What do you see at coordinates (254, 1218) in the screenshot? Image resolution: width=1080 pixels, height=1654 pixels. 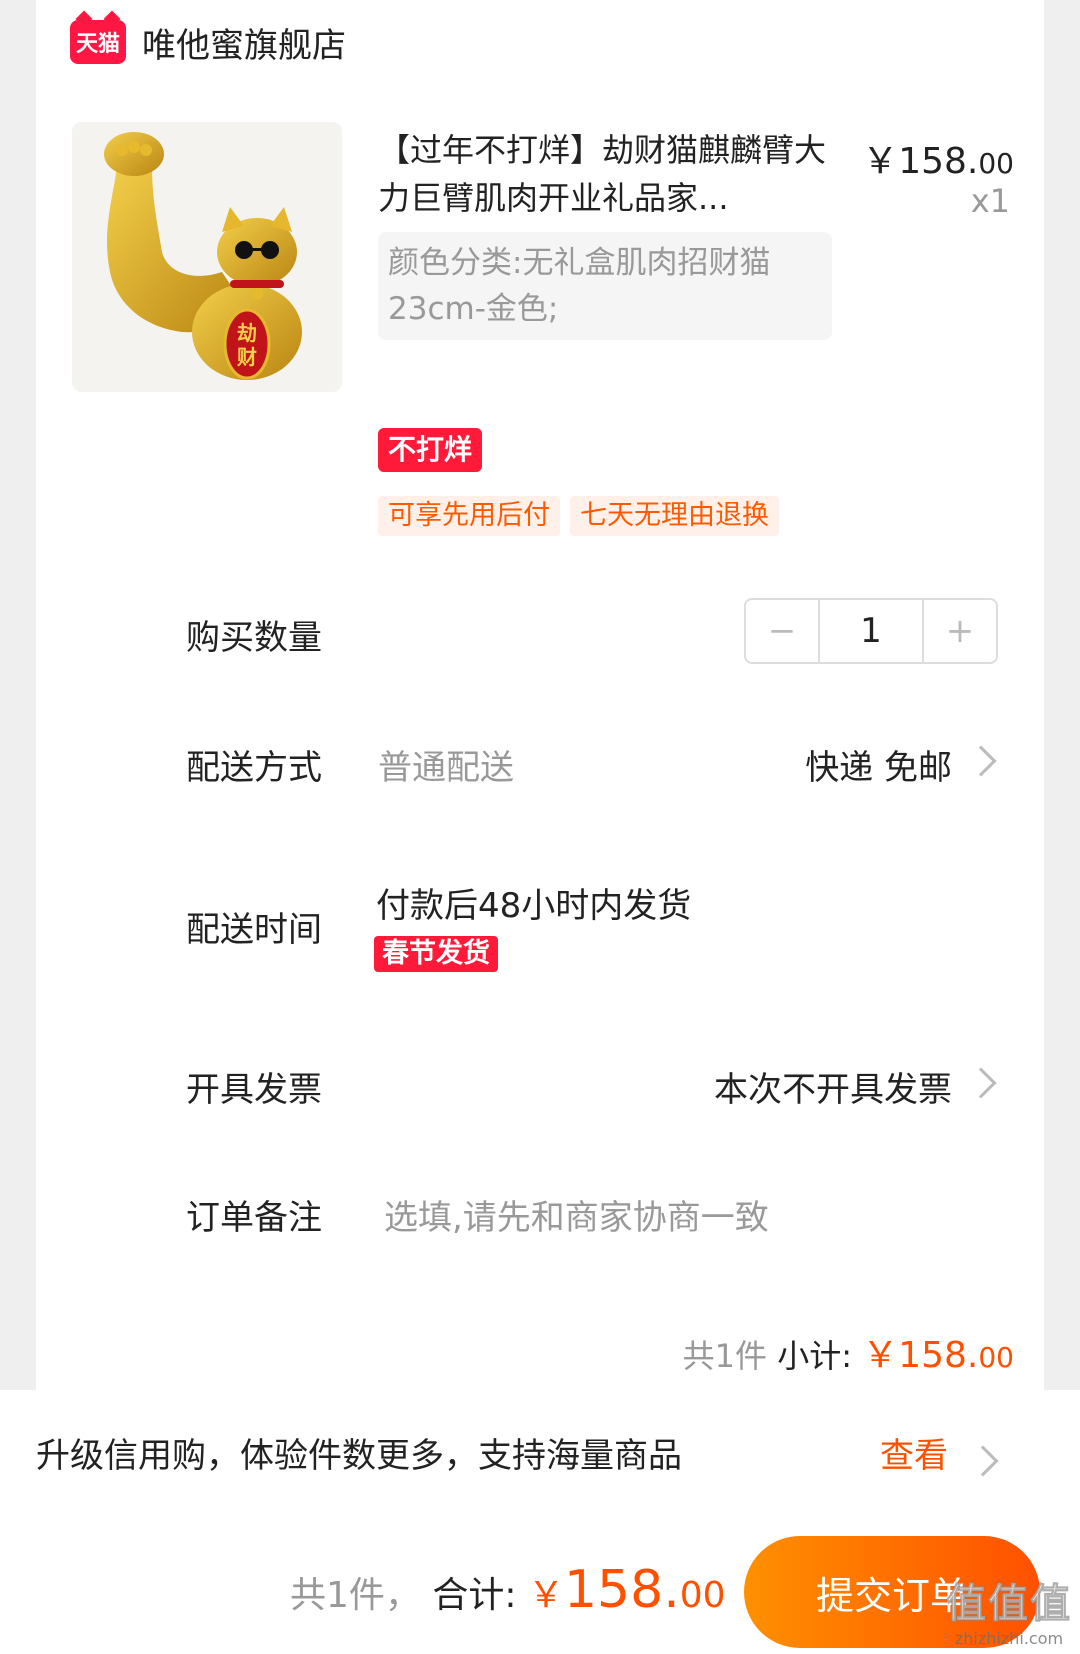 I see `note-label: 订单备注` at bounding box center [254, 1218].